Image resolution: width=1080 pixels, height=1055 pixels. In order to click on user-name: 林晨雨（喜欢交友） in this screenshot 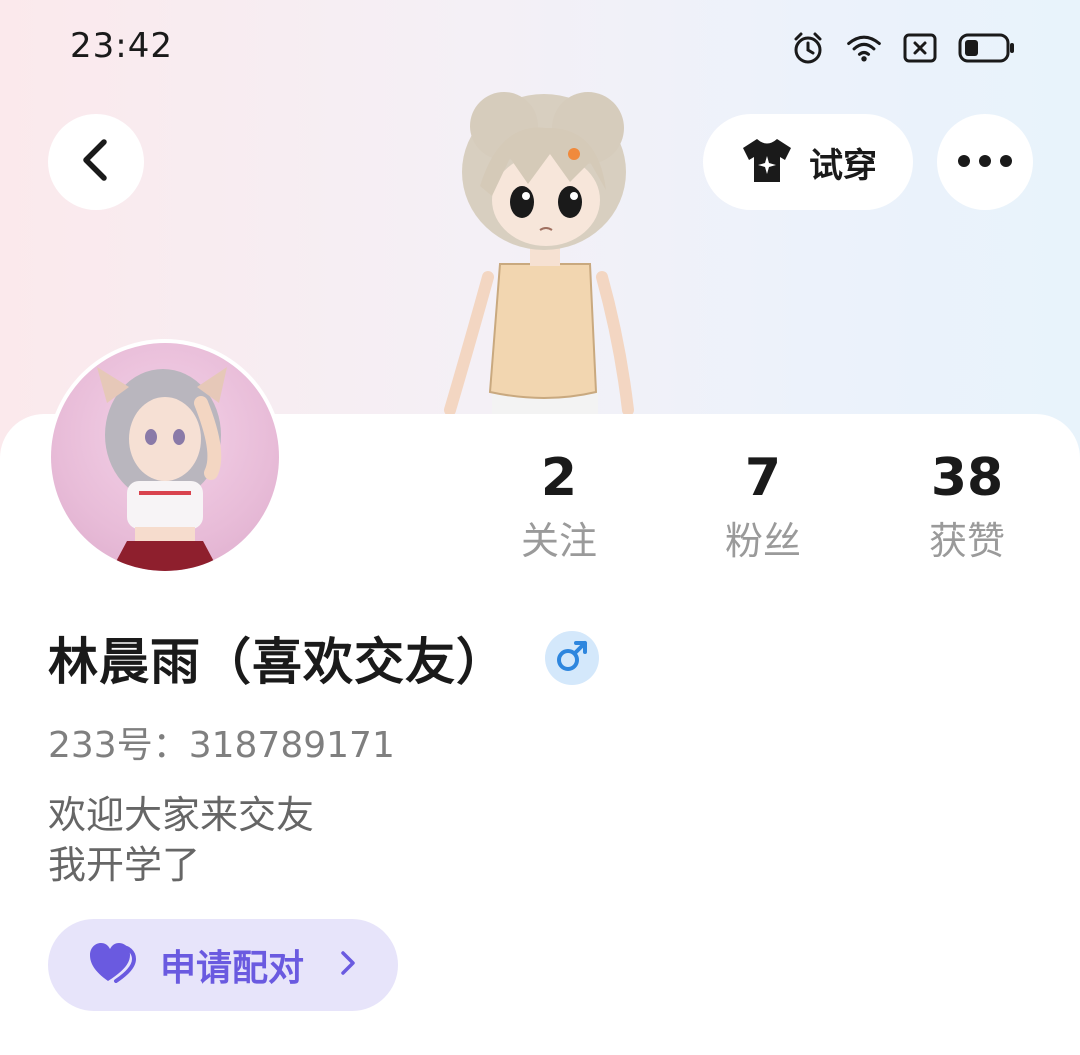, I will do `click(277, 662)`.